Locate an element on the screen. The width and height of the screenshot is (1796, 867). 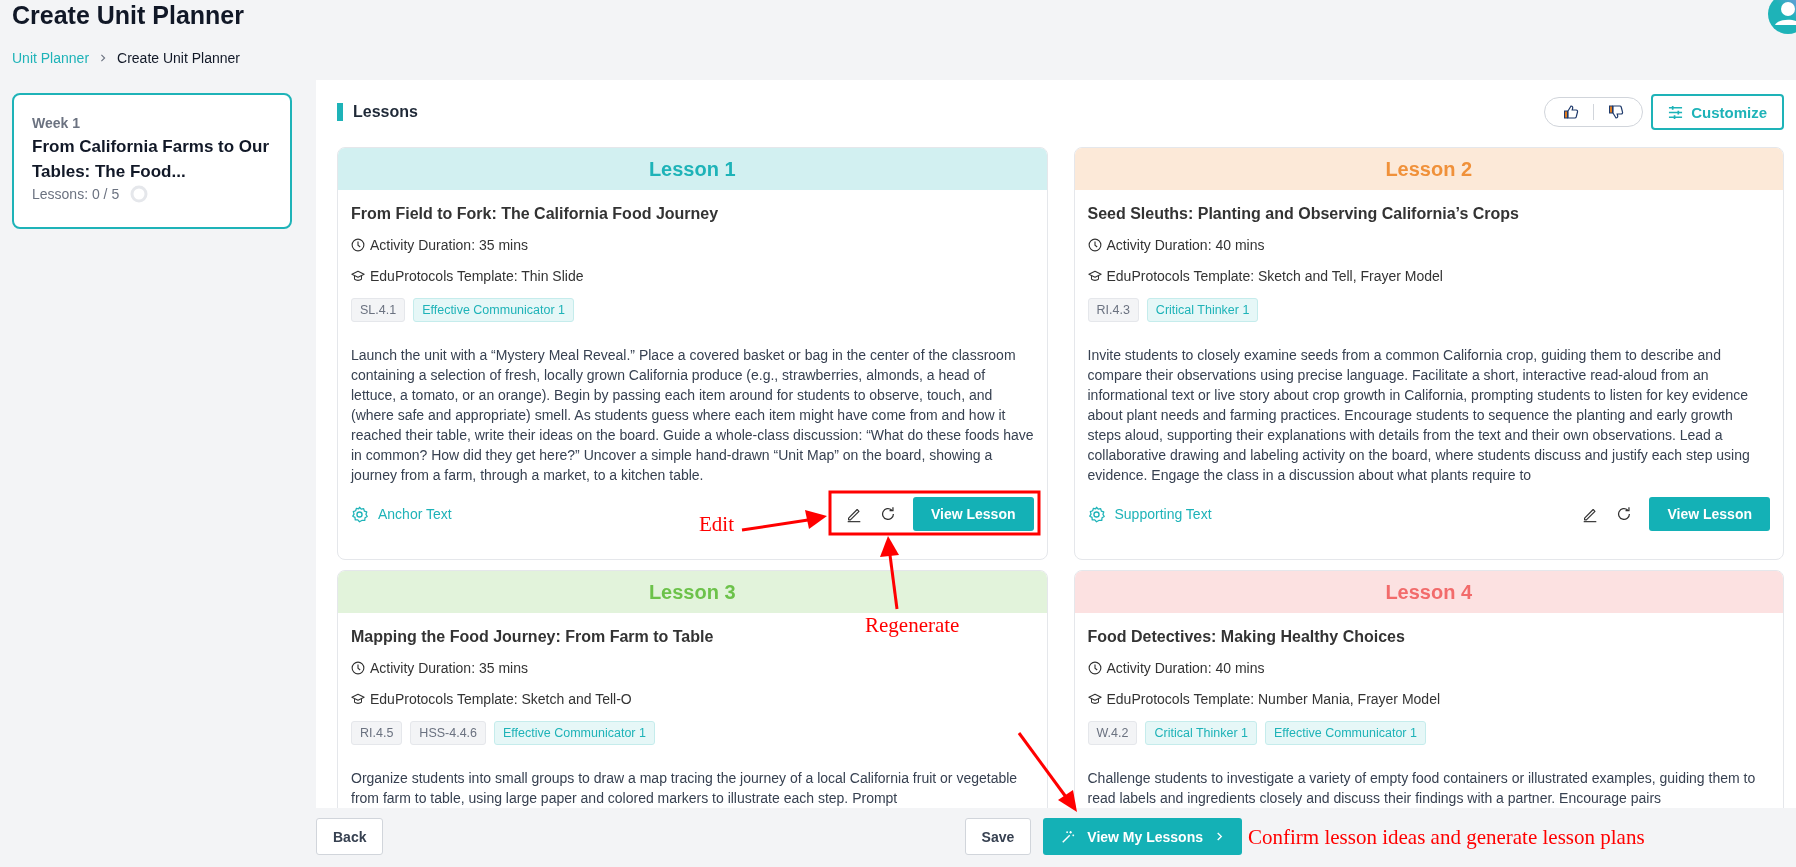
breadcrumb-link: Unit Planner is located at coordinates (51, 58).